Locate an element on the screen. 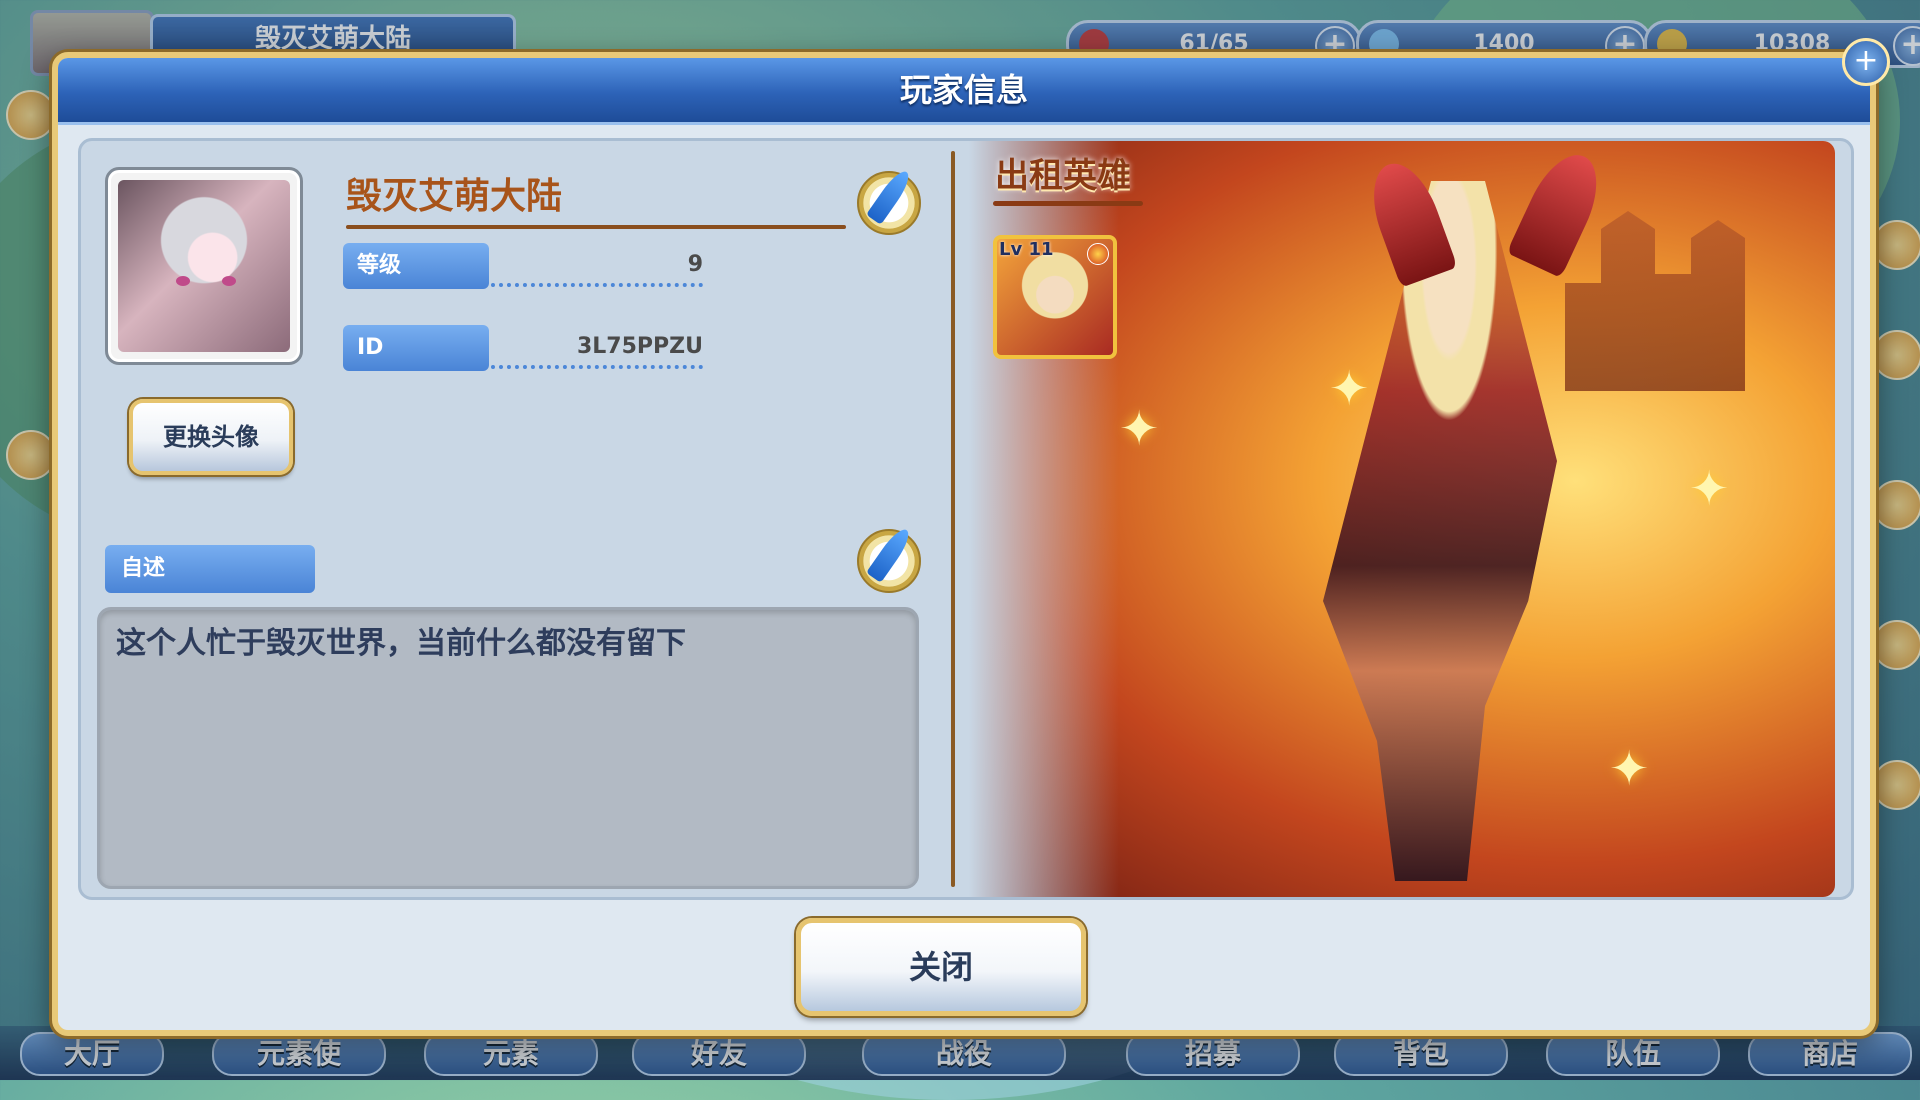 This screenshot has height=1100, width=1920. rental-underline is located at coordinates (1068, 203).